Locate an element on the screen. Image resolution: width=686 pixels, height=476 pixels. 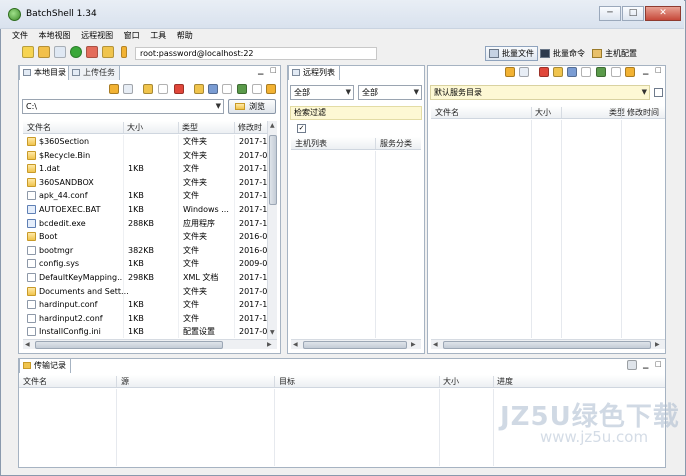
lock-icon is located at coordinates (108, 52).